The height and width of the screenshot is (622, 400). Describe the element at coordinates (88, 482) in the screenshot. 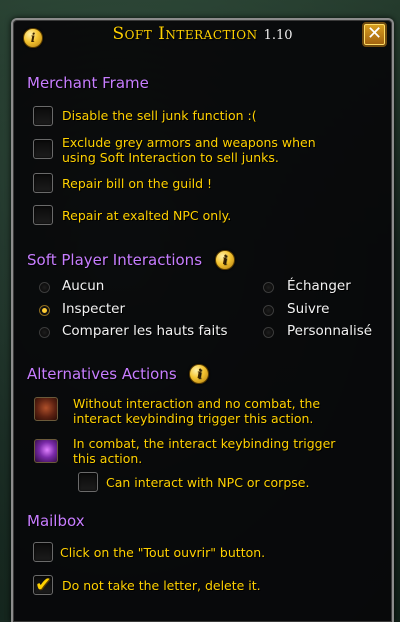

I see `checkbox-interact-npc-corpse` at that location.